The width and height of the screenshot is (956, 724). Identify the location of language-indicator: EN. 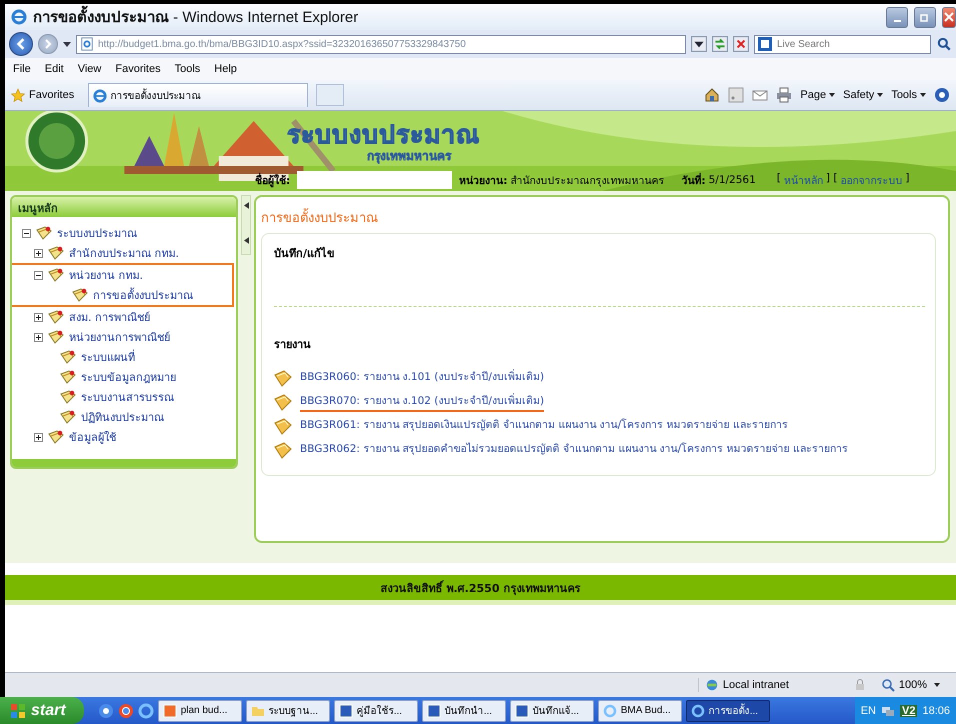
(868, 710).